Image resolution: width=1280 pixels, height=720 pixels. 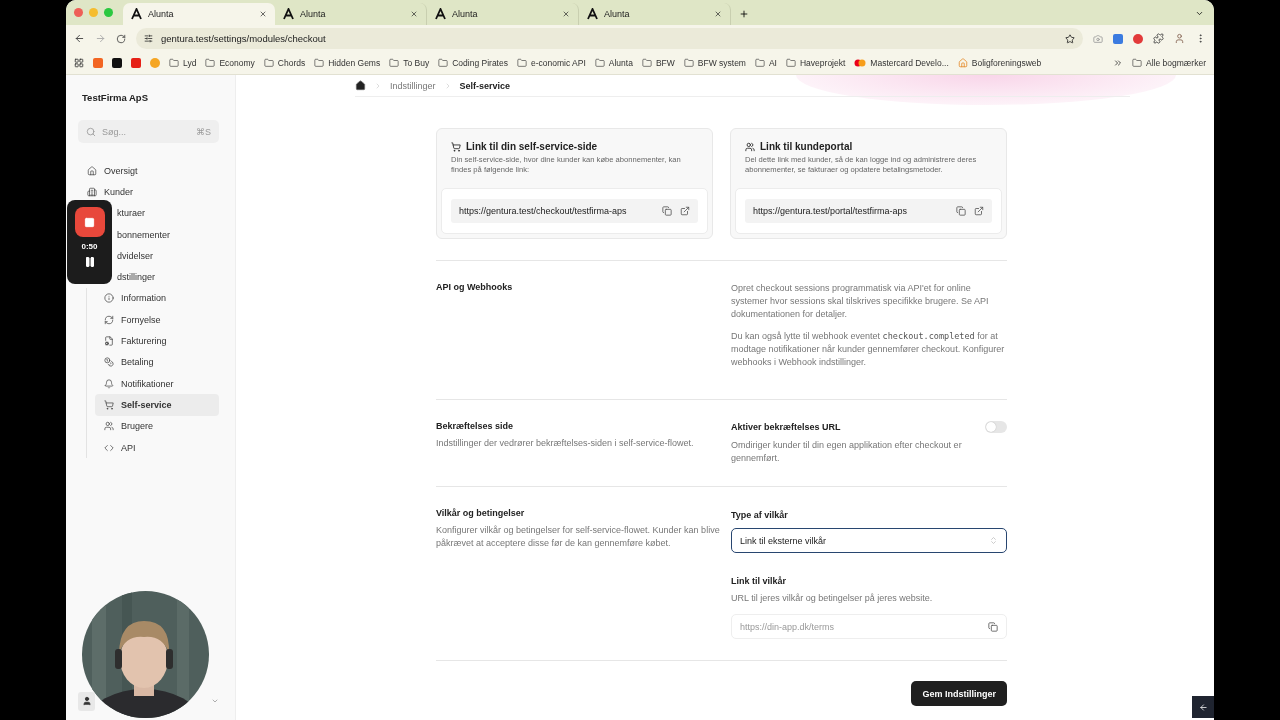 I want to click on site-settings-icon, so click(x=148, y=38).